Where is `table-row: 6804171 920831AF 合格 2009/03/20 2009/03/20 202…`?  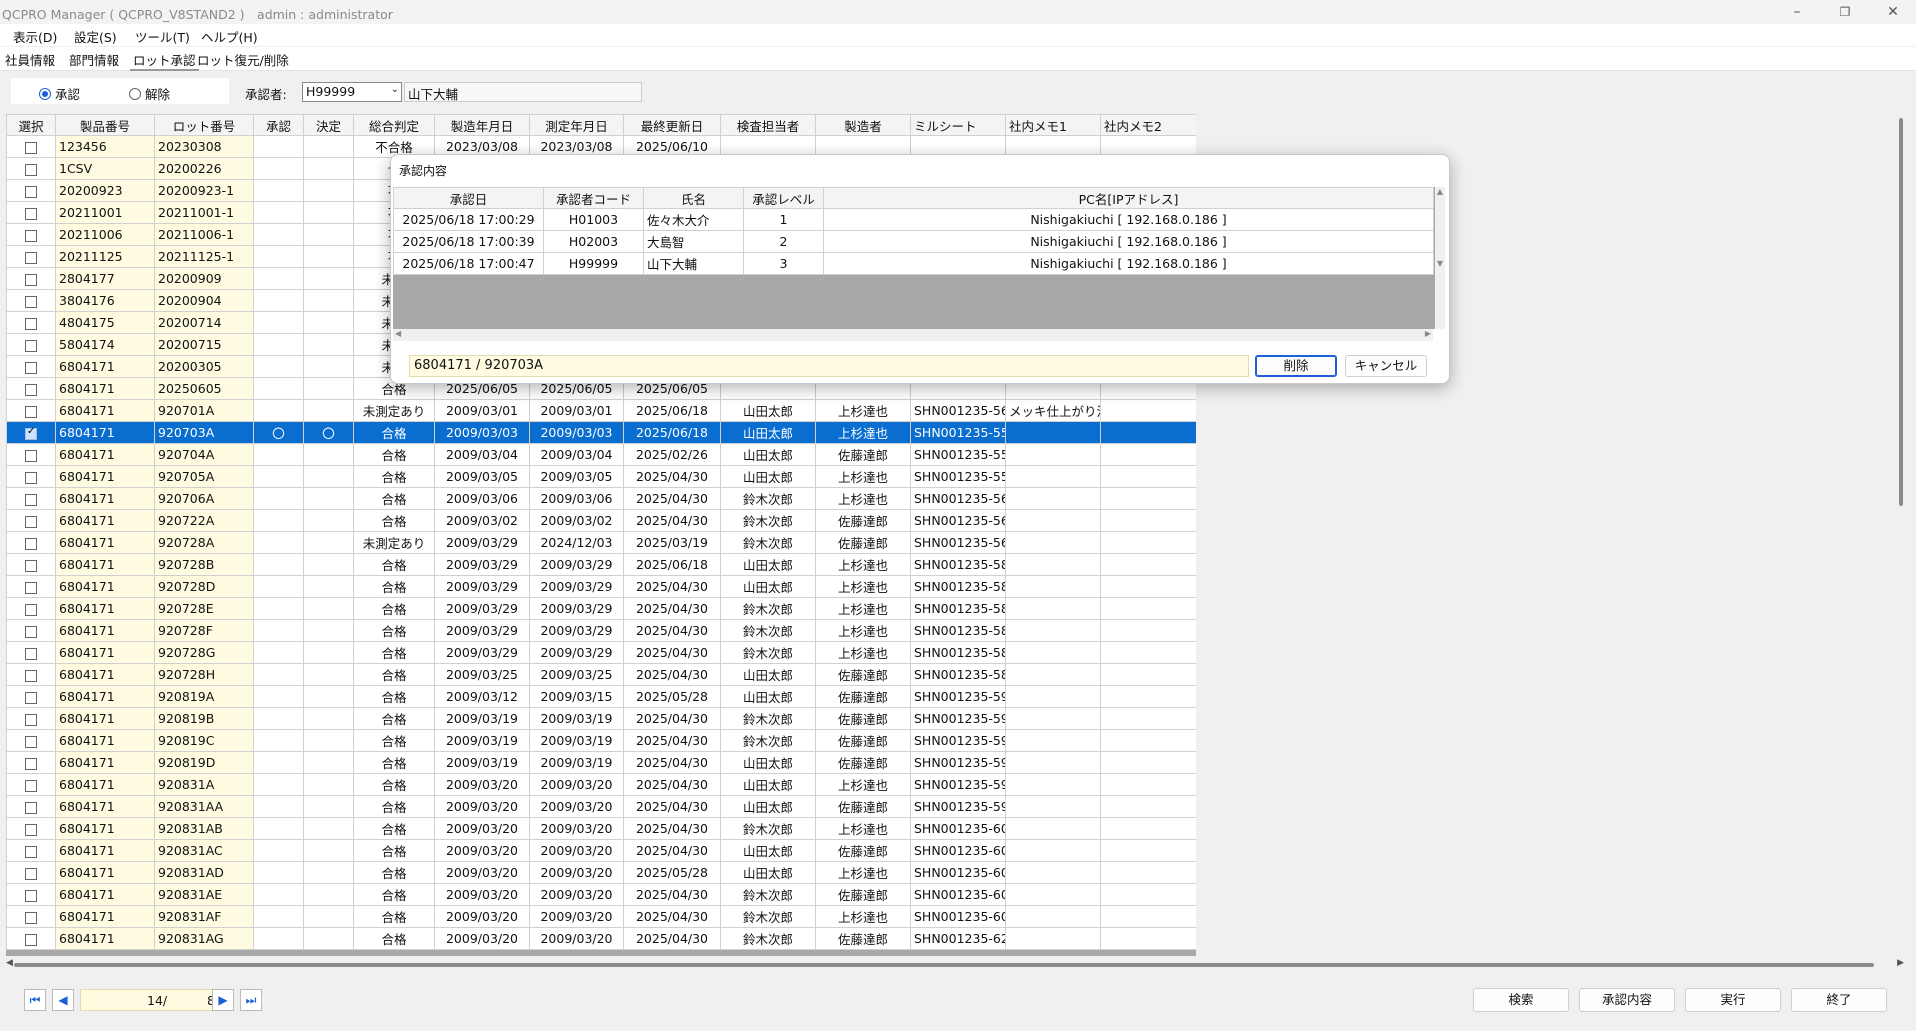 table-row: 6804171 920831AF 合格 2009/03/20 2009/03/20 202… is located at coordinates (601, 916).